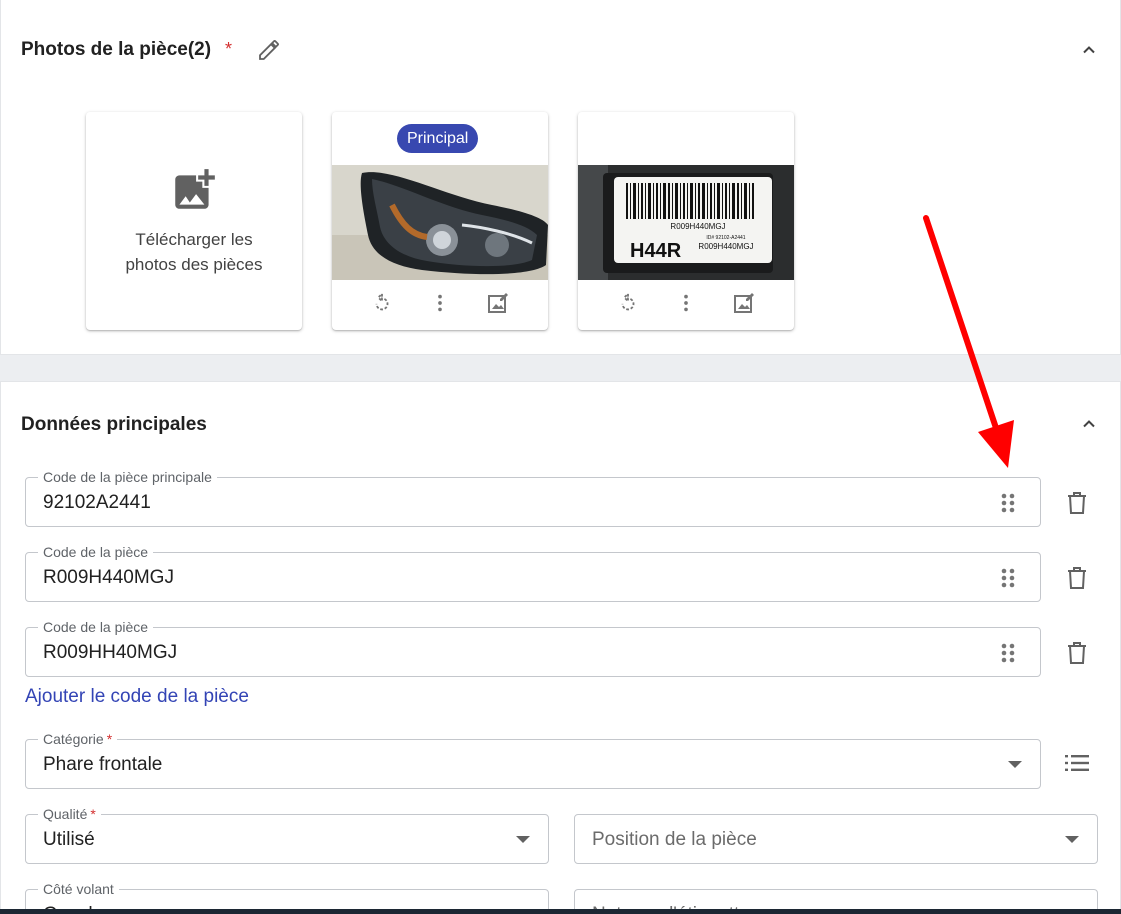 The height and width of the screenshot is (914, 1121). I want to click on required-mark: *, so click(229, 49).